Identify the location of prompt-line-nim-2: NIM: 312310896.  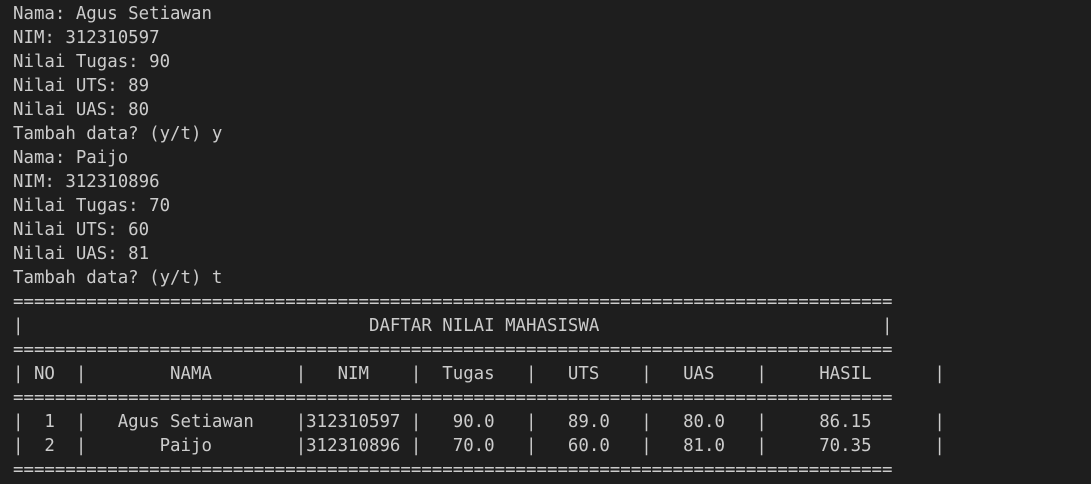
(86, 182).